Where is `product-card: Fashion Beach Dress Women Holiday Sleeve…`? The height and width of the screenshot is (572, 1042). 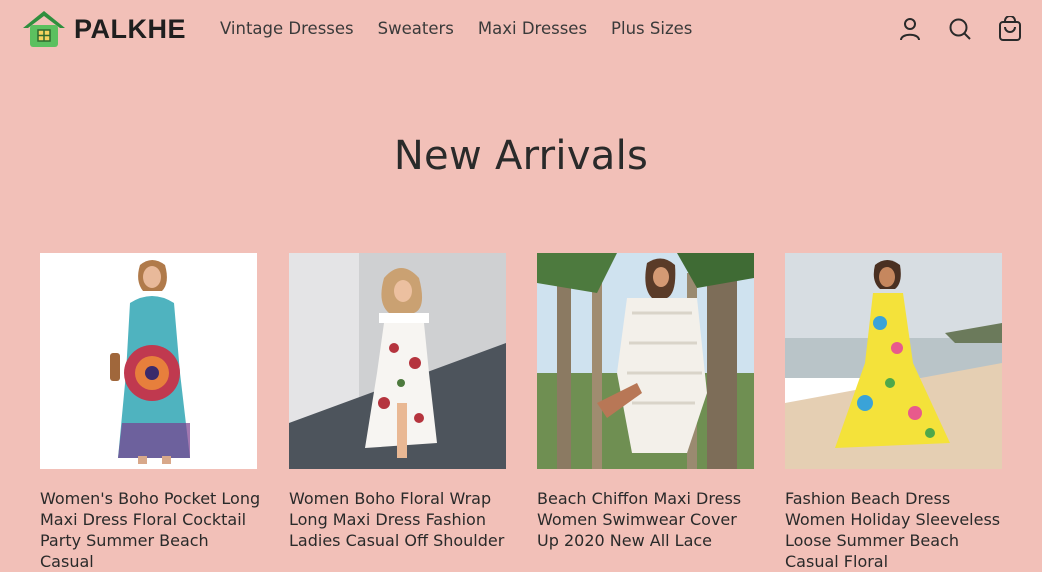 product-card: Fashion Beach Dress Women Holiday Sleeve… is located at coordinates (893, 412).